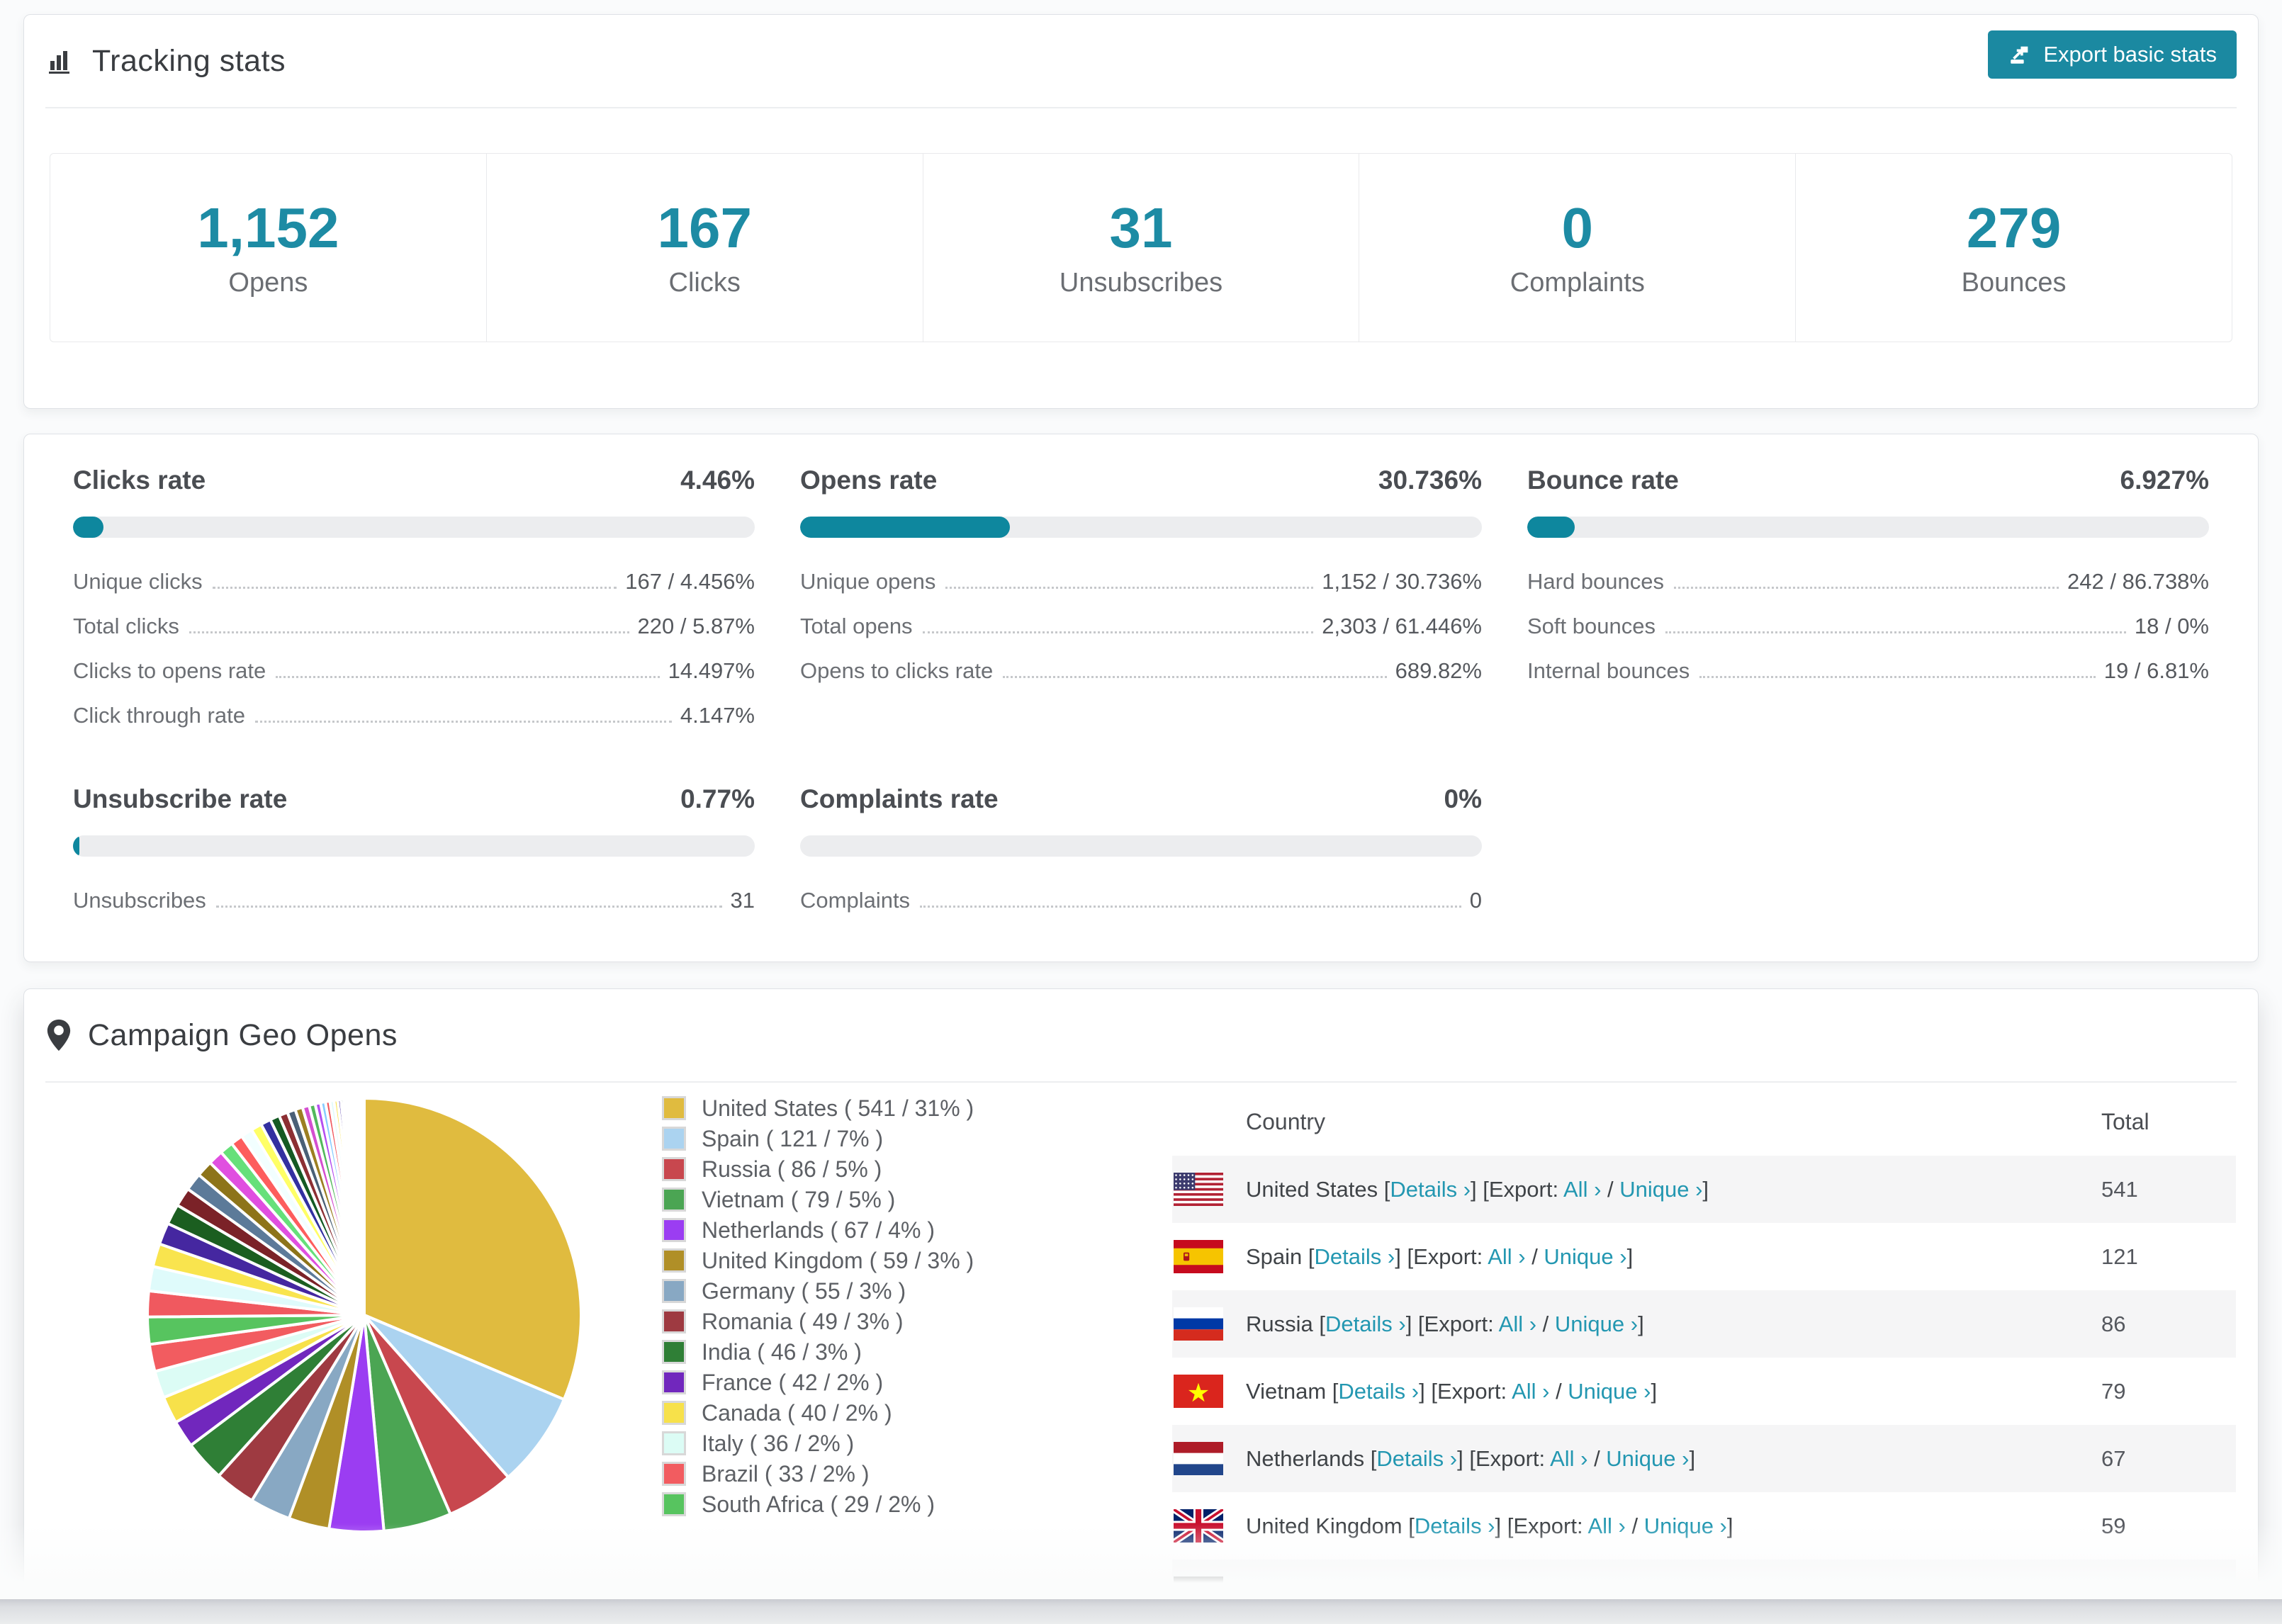 Image resolution: width=2282 pixels, height=1624 pixels. What do you see at coordinates (690, 582) in the screenshot?
I see `rate-detail-value: 167 / 4.456%` at bounding box center [690, 582].